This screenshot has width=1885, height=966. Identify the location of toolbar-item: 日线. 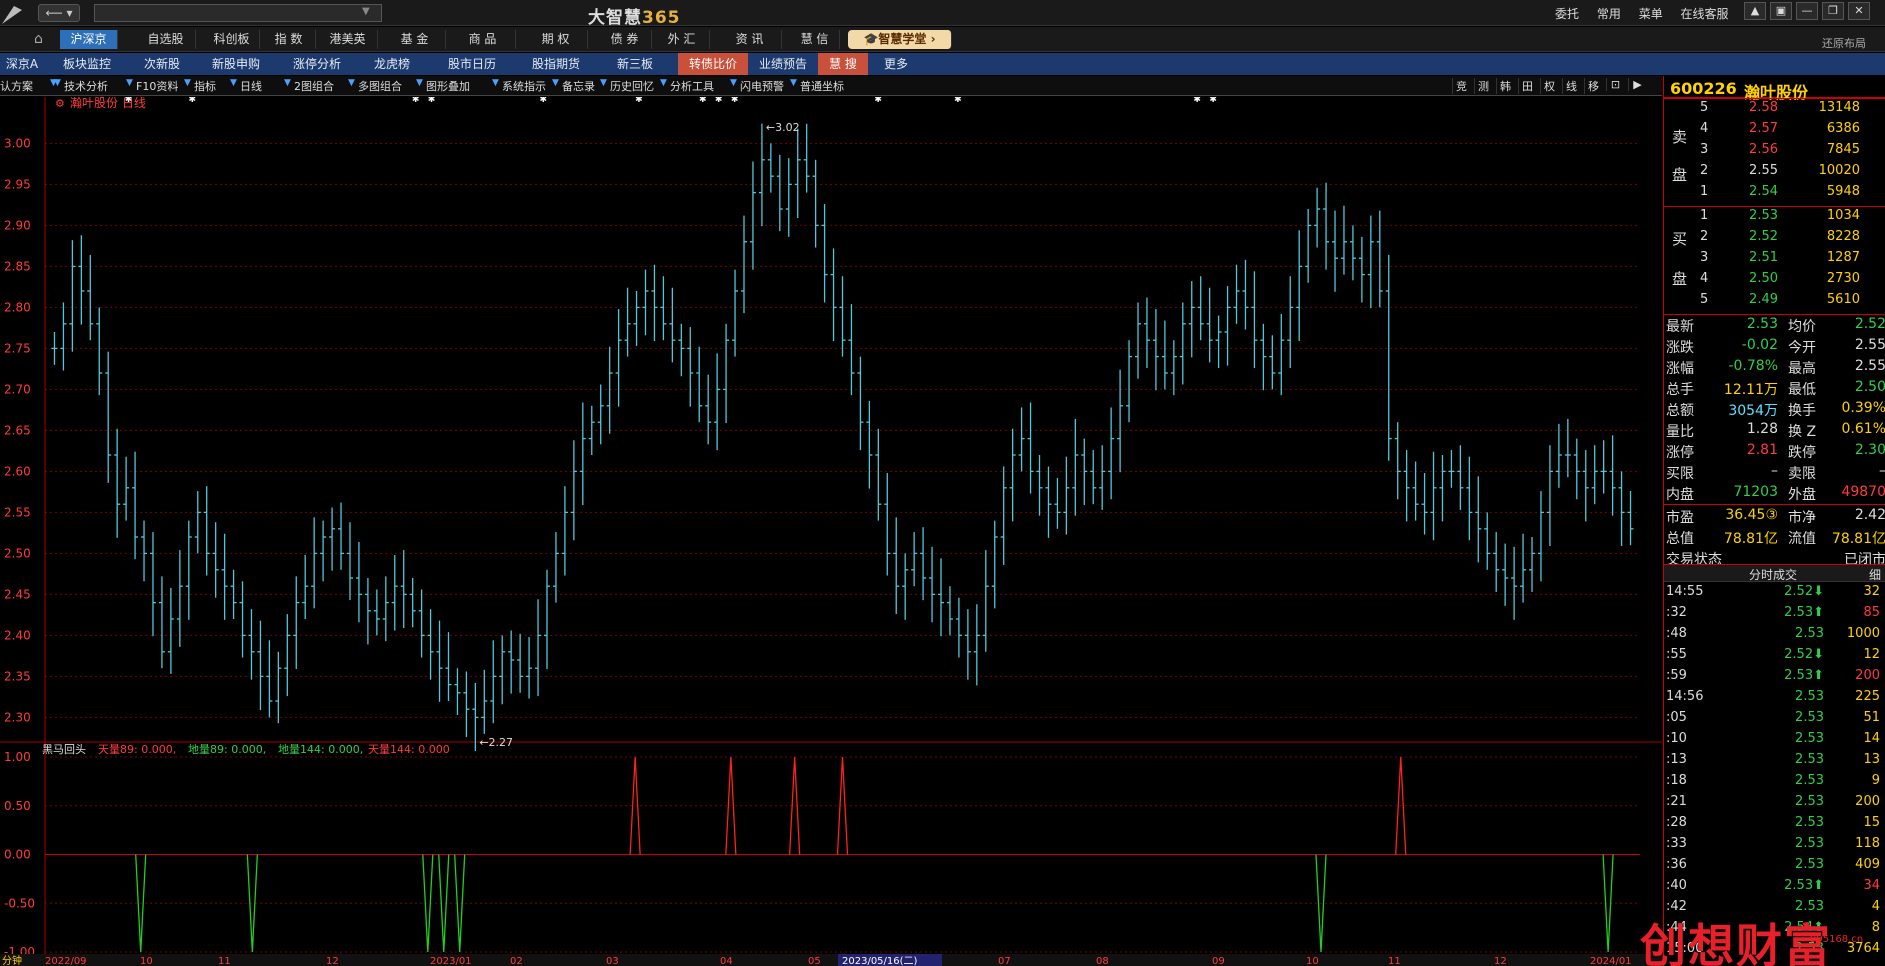
(251, 86).